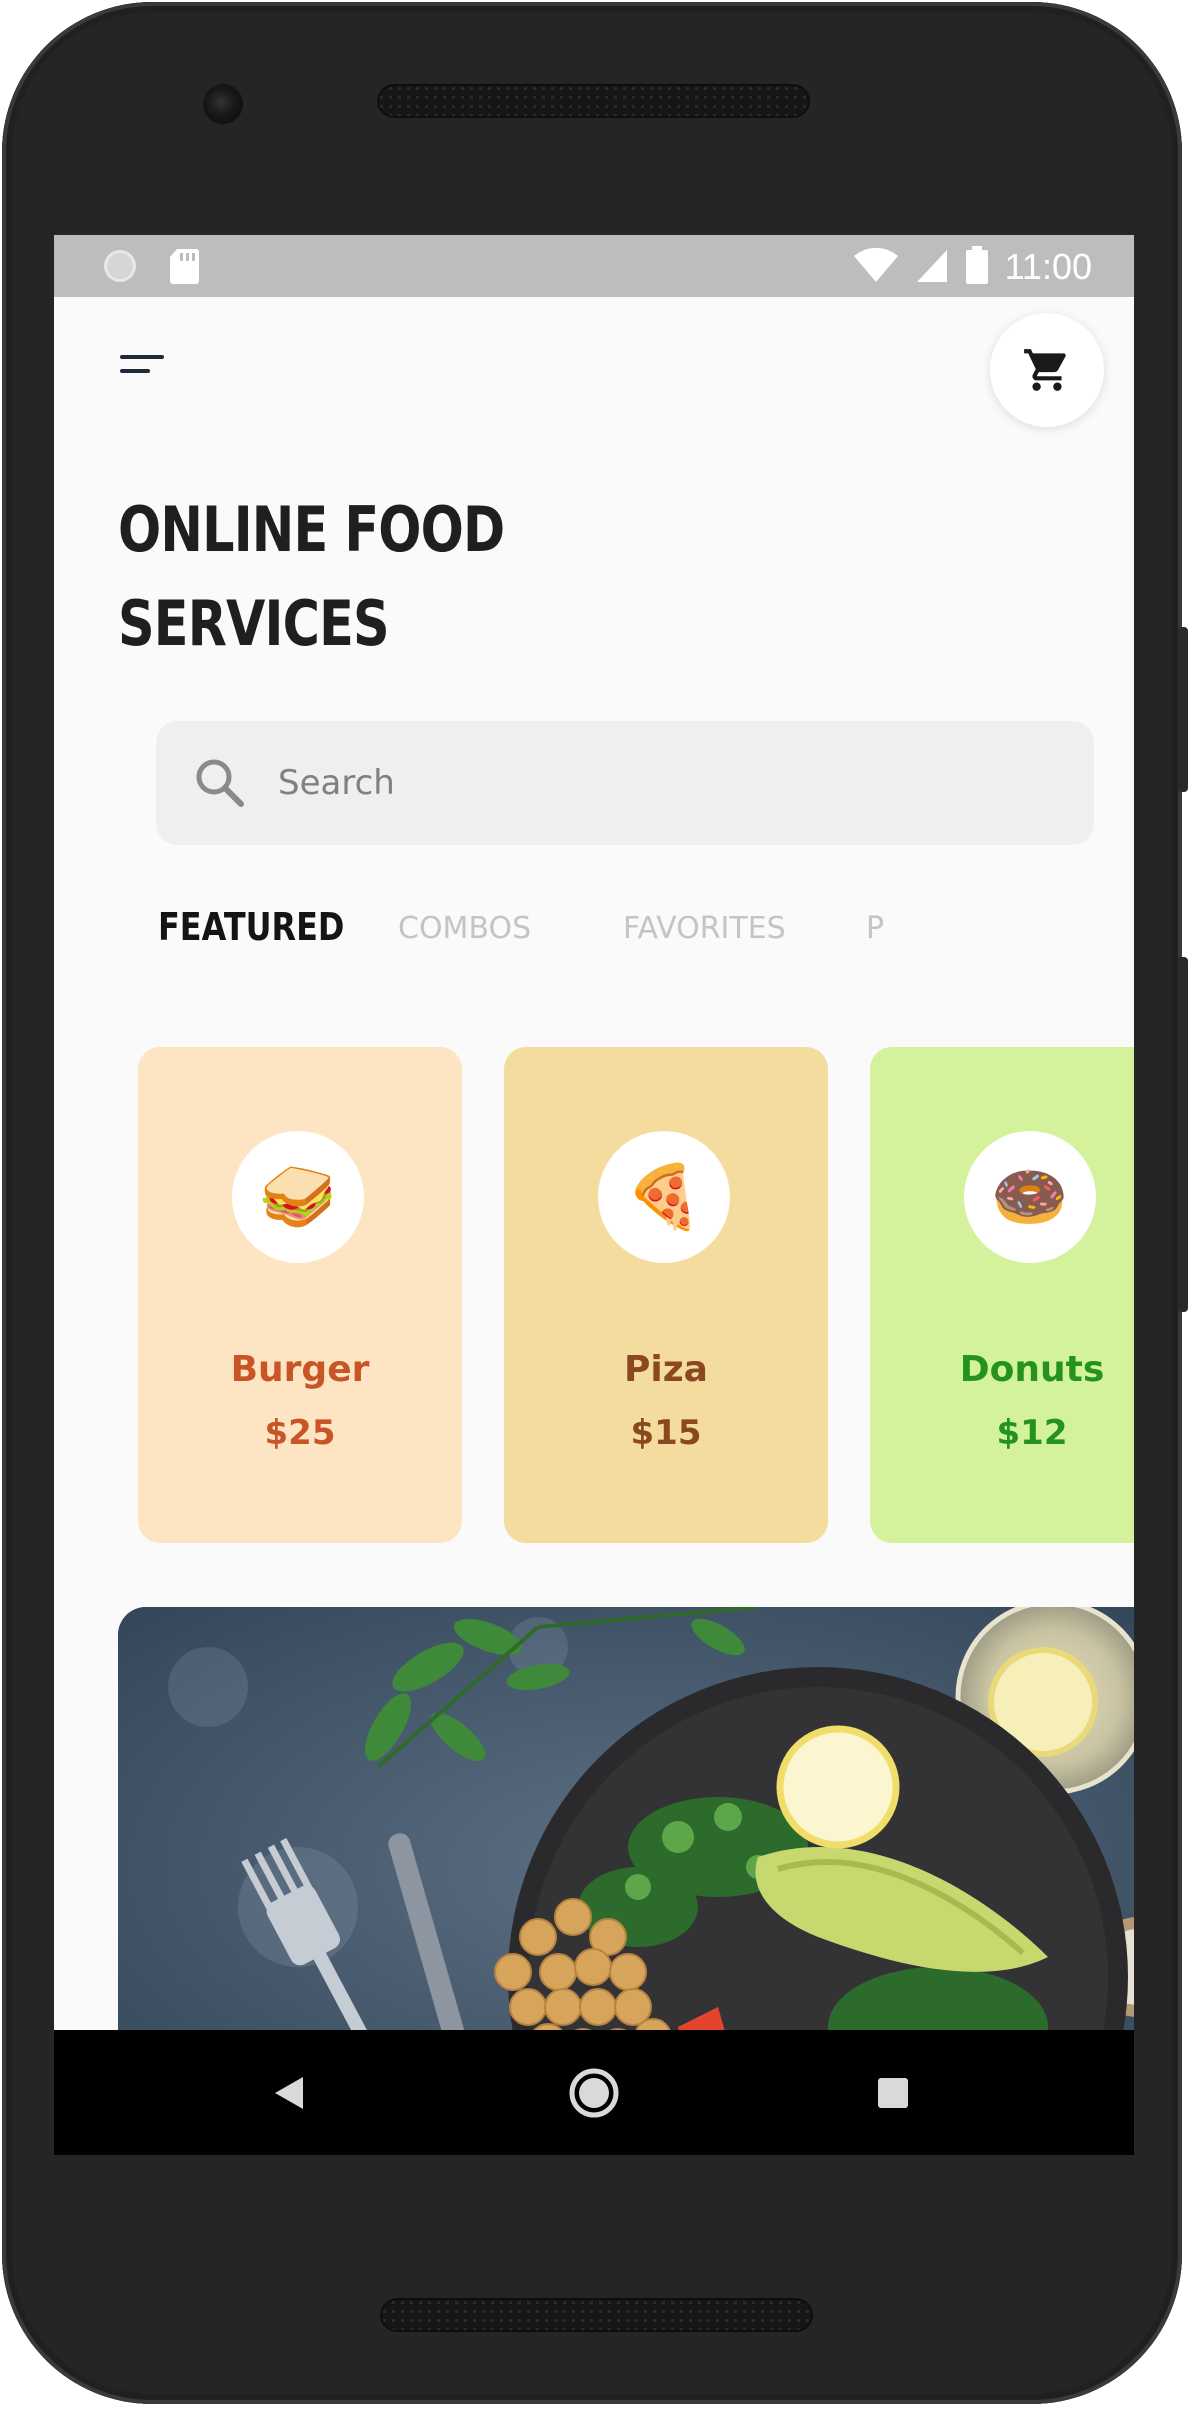  I want to click on piza-icon-circle: 🍕, so click(664, 1197).